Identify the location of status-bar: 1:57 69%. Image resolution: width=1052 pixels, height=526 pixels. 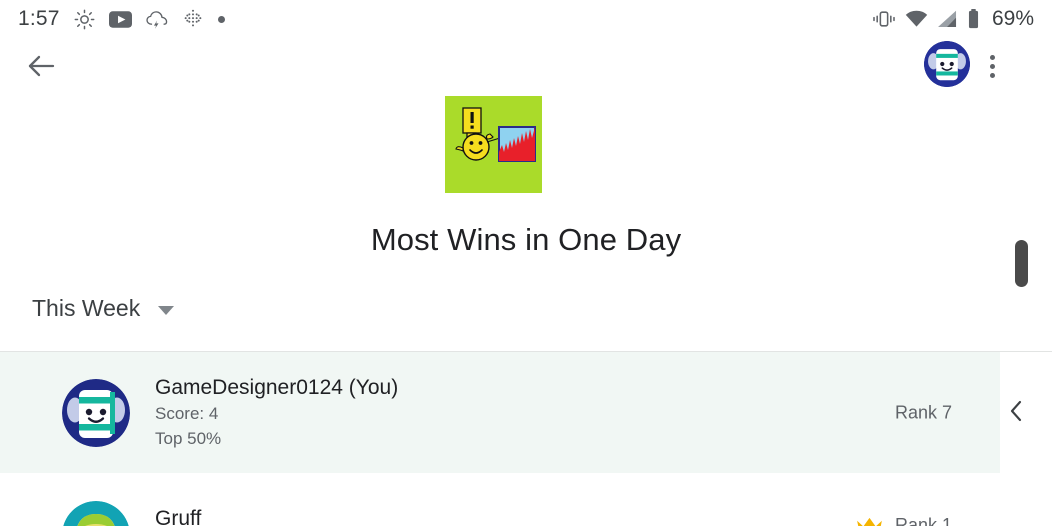
(526, 19).